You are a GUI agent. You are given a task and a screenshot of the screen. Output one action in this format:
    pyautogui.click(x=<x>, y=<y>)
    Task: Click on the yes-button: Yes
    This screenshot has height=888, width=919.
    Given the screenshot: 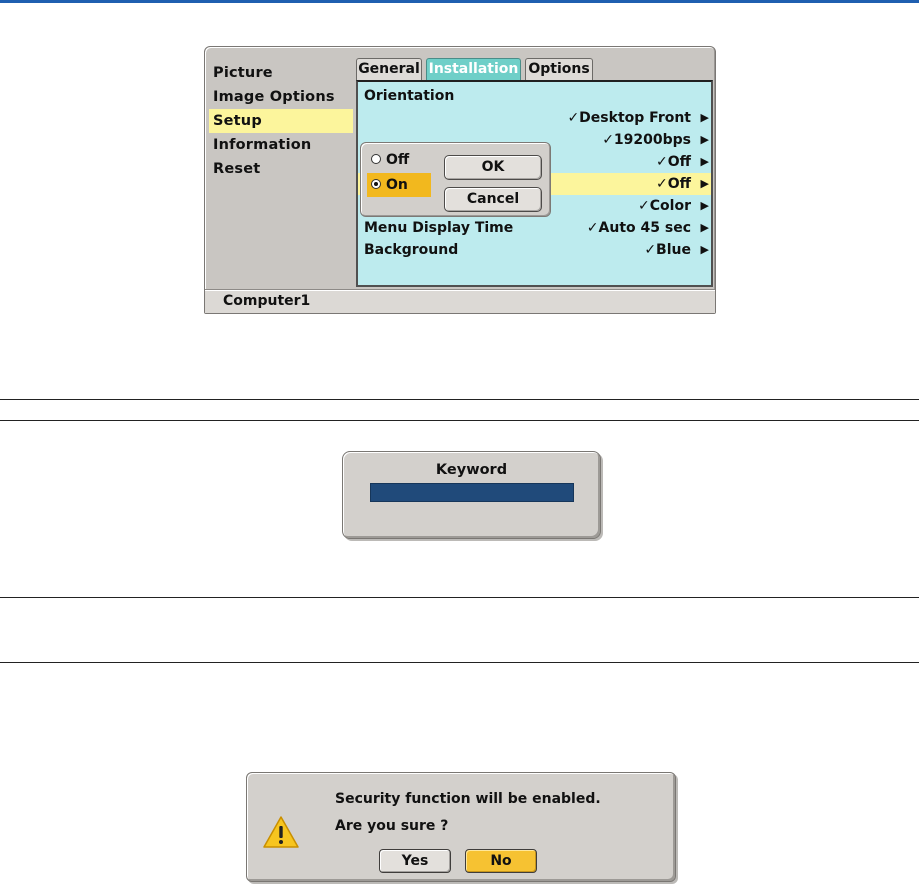 What is the action you would take?
    pyautogui.click(x=415, y=861)
    